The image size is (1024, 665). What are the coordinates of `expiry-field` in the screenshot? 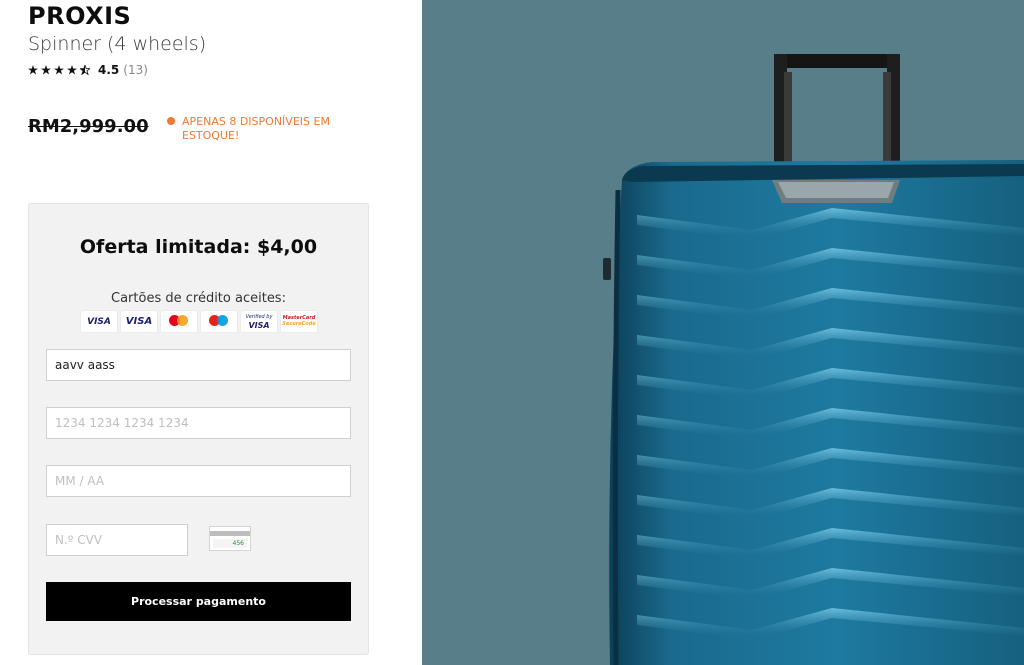 It's located at (198, 481).